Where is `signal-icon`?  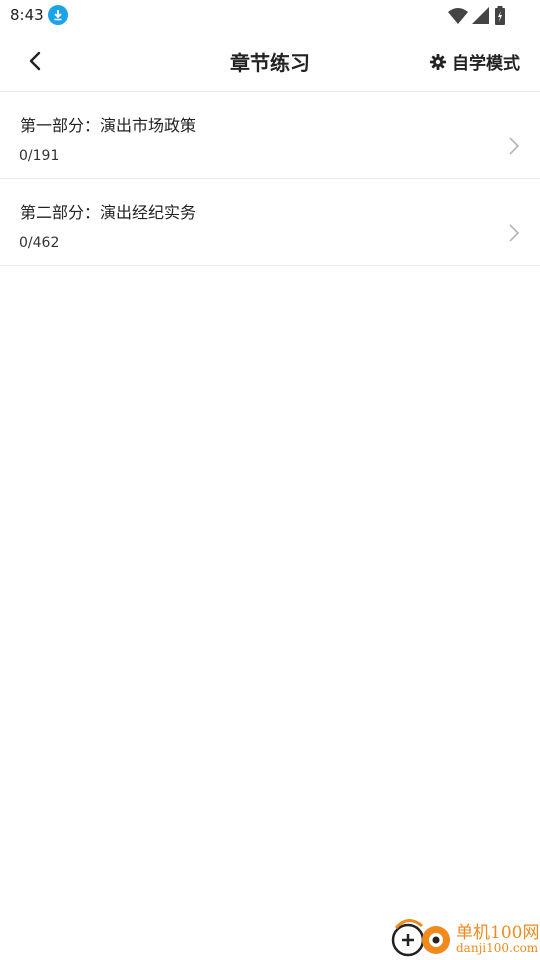 signal-icon is located at coordinates (480, 15).